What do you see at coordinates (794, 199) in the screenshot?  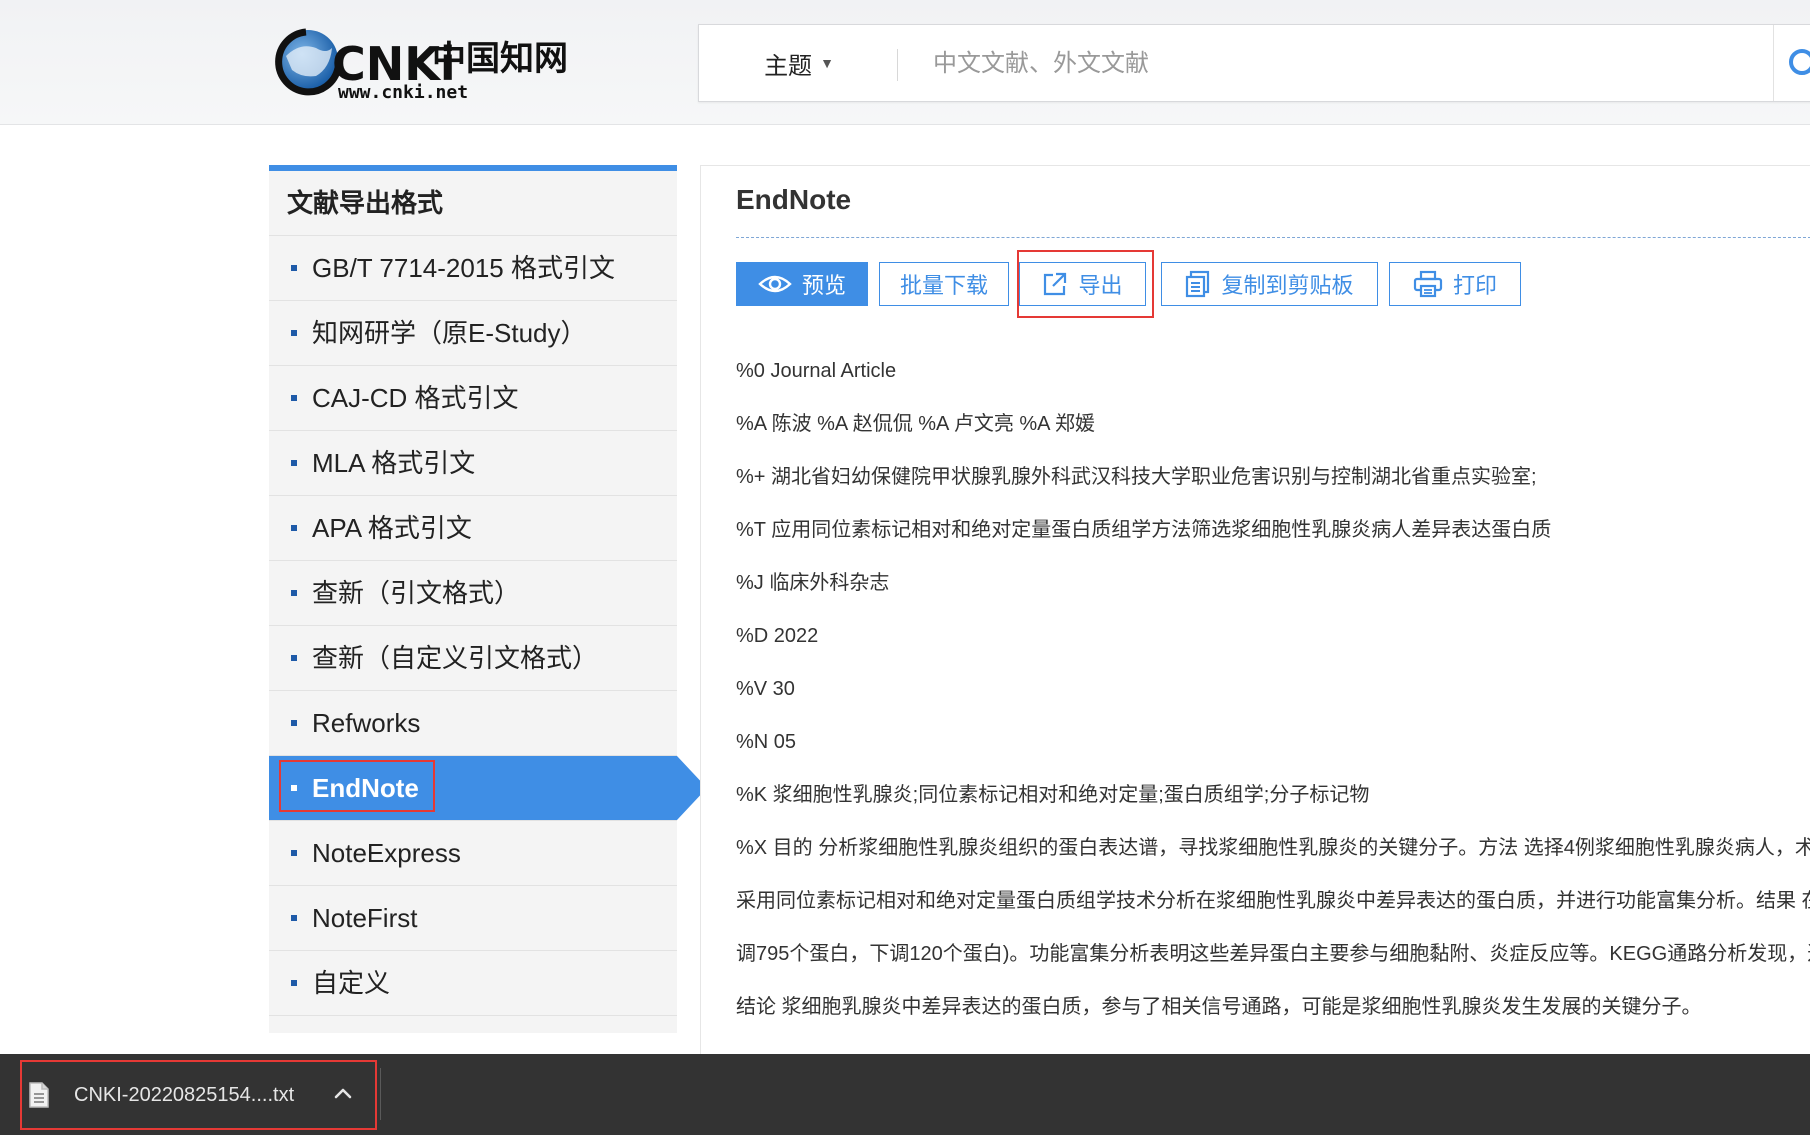 I see `panel-title: EndNote` at bounding box center [794, 199].